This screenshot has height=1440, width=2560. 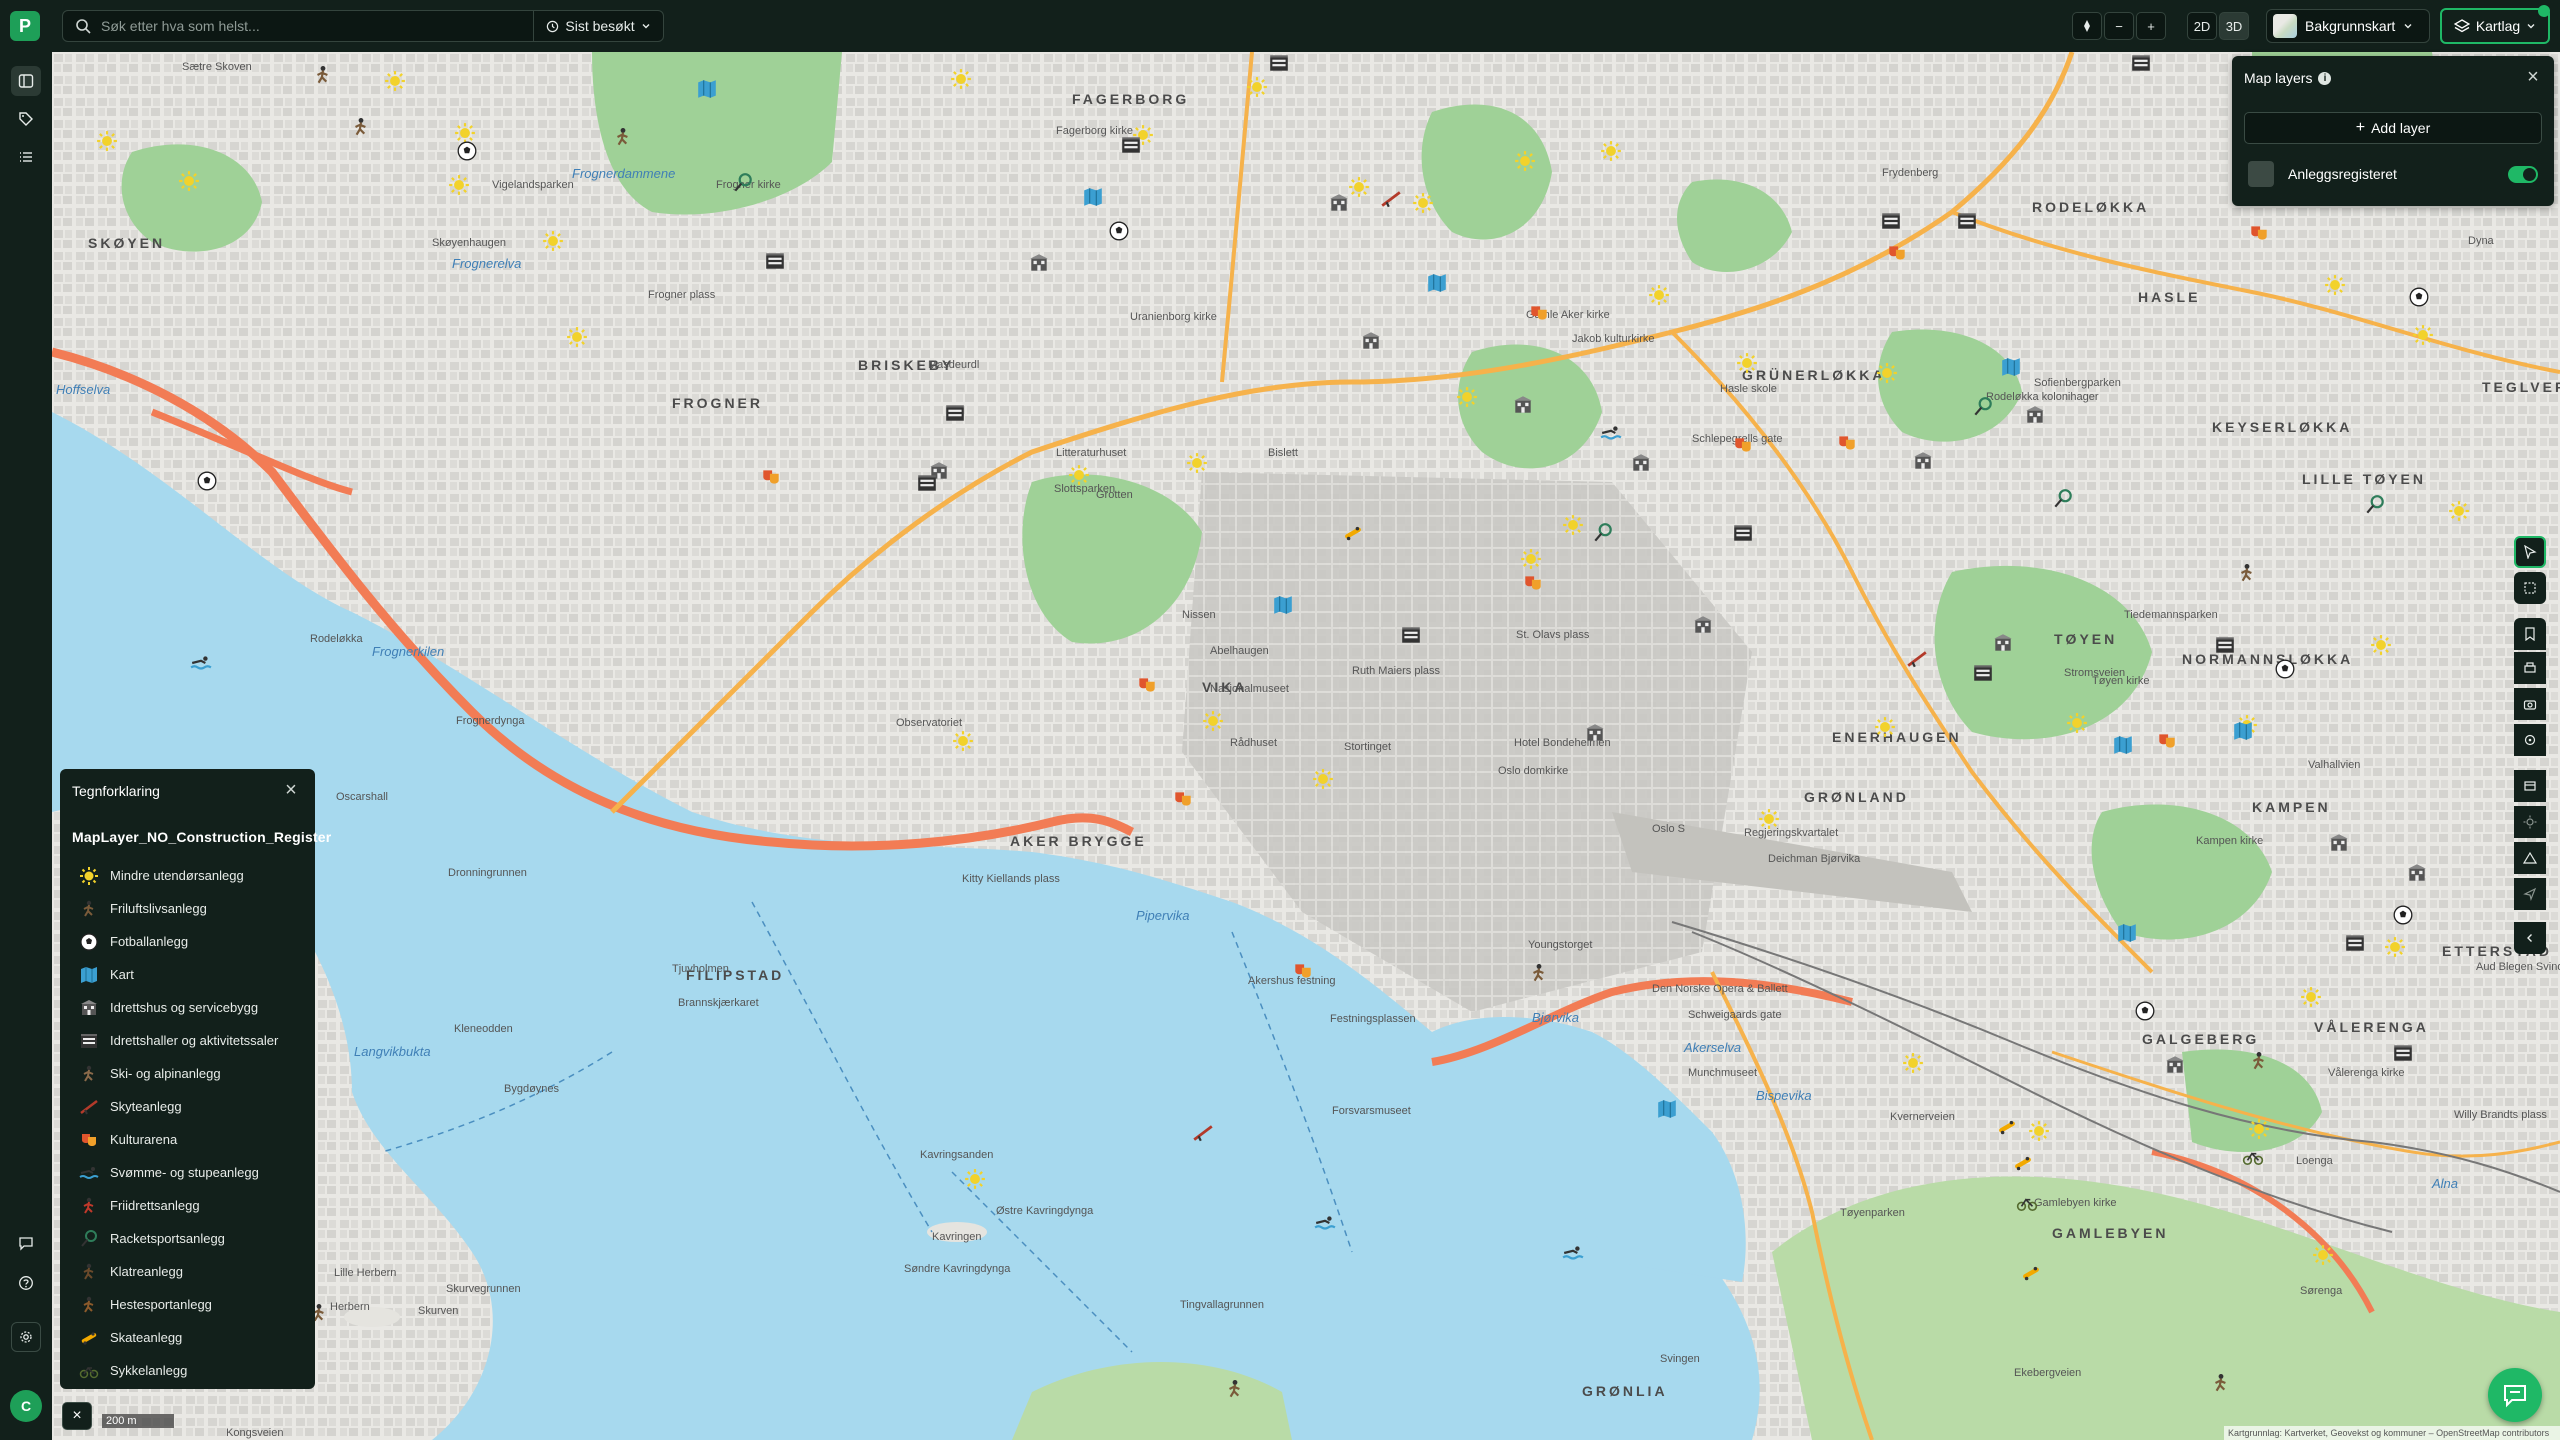 I want to click on app-logo: P, so click(x=25, y=26).